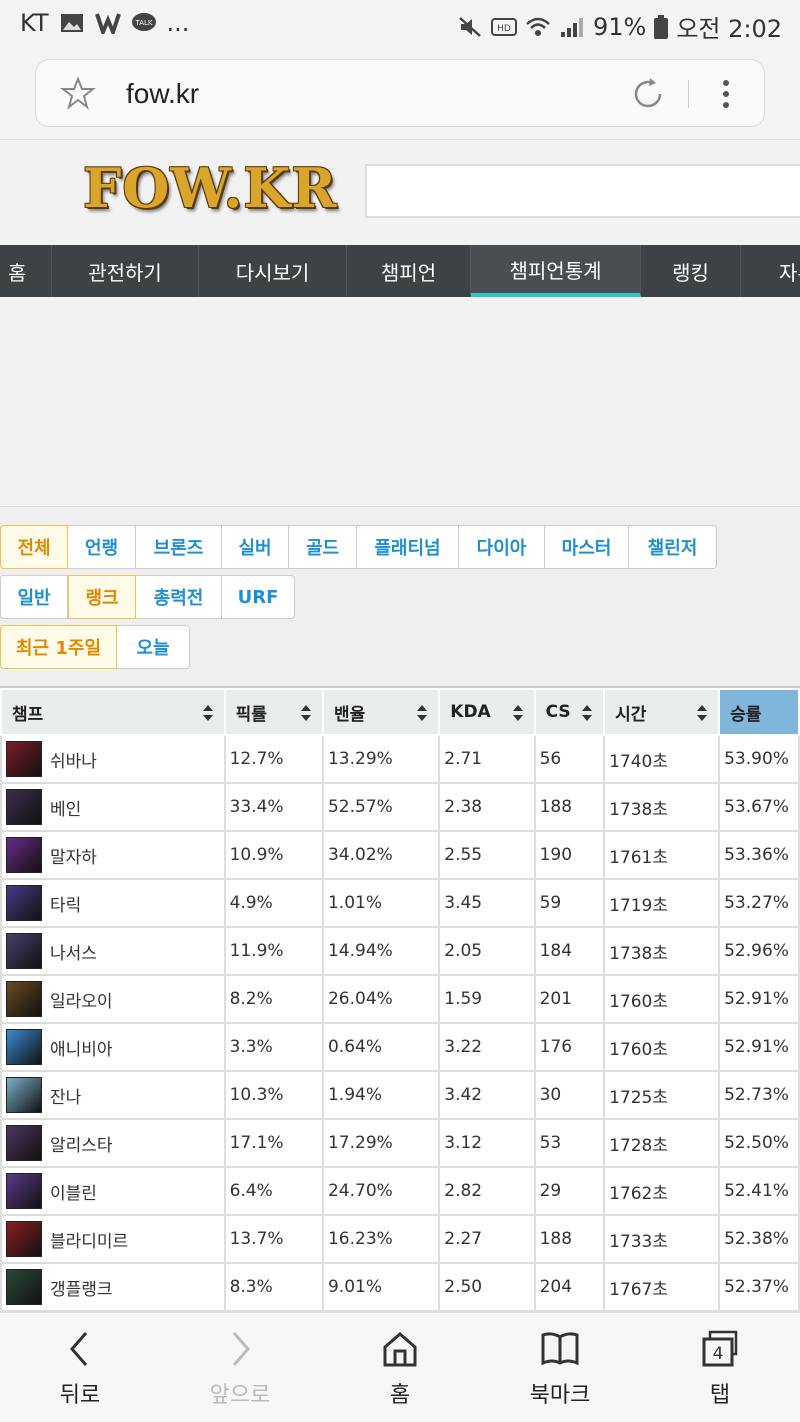  I want to click on tier-gold-button: 골드, so click(323, 547).